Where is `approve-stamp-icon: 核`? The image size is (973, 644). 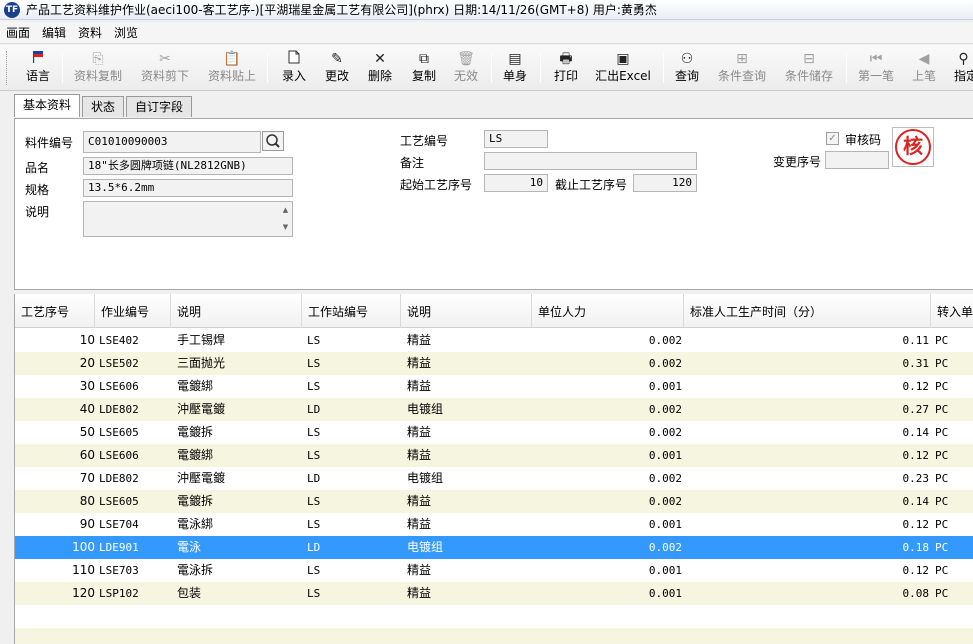
approve-stamp-icon: 核 is located at coordinates (913, 147).